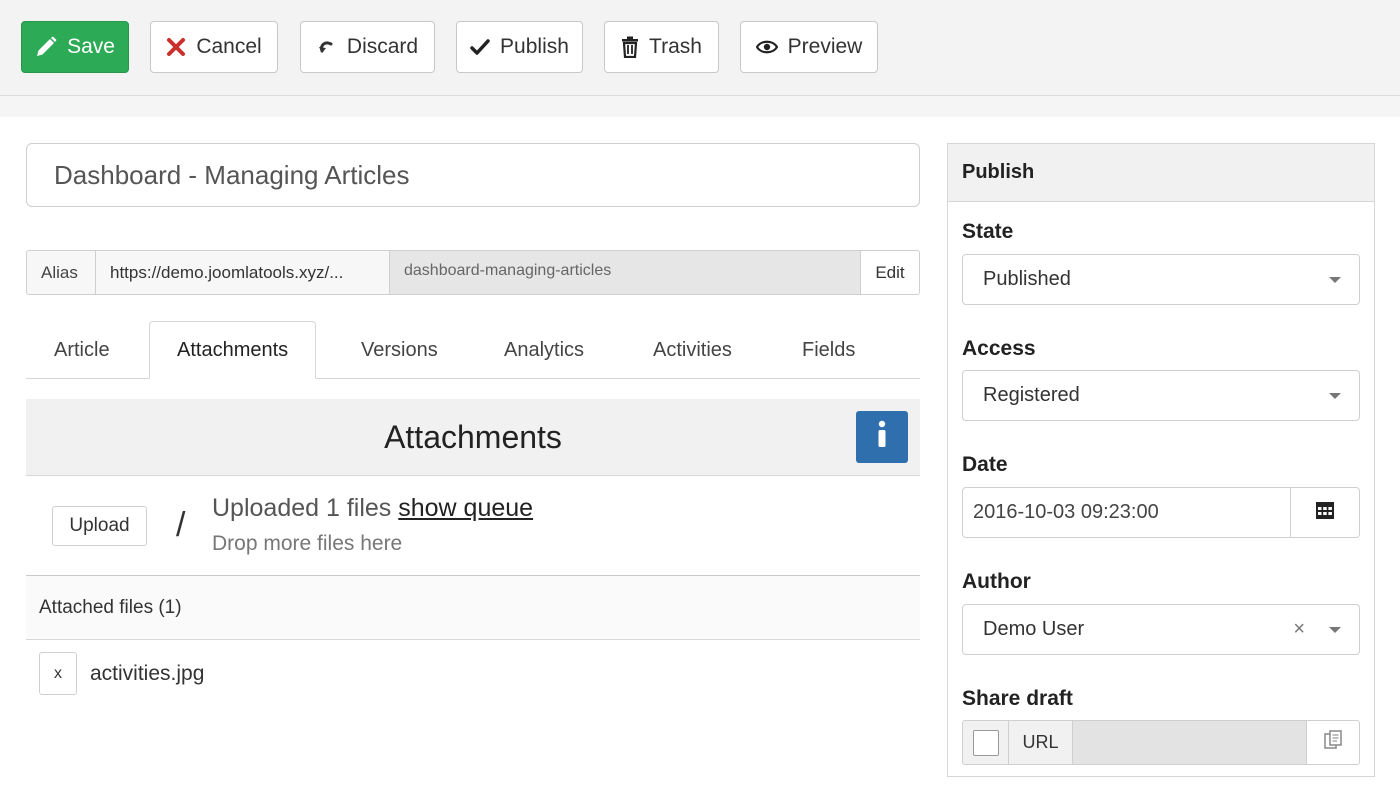  Describe the element at coordinates (61, 272) in the screenshot. I see `alias-label: Alias` at that location.